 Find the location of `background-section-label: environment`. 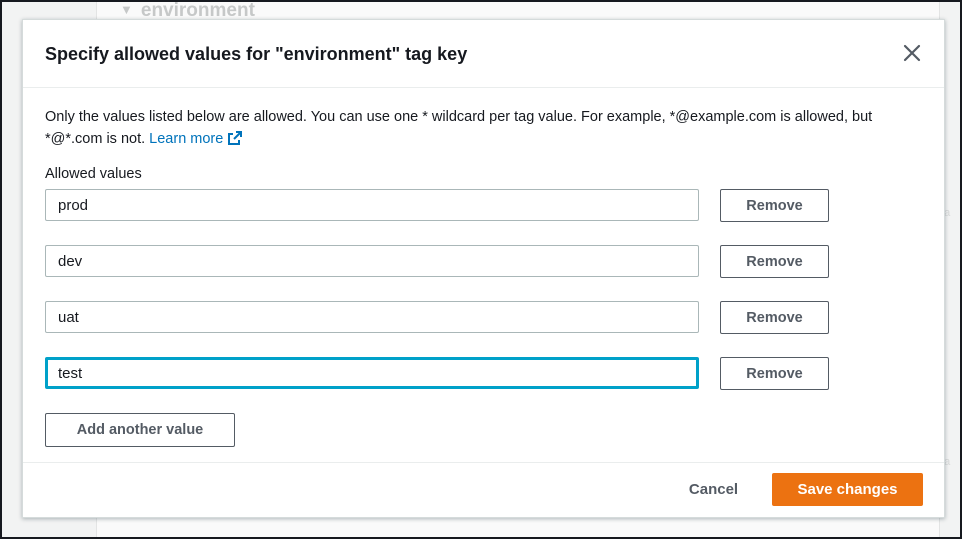

background-section-label: environment is located at coordinates (197, 10).